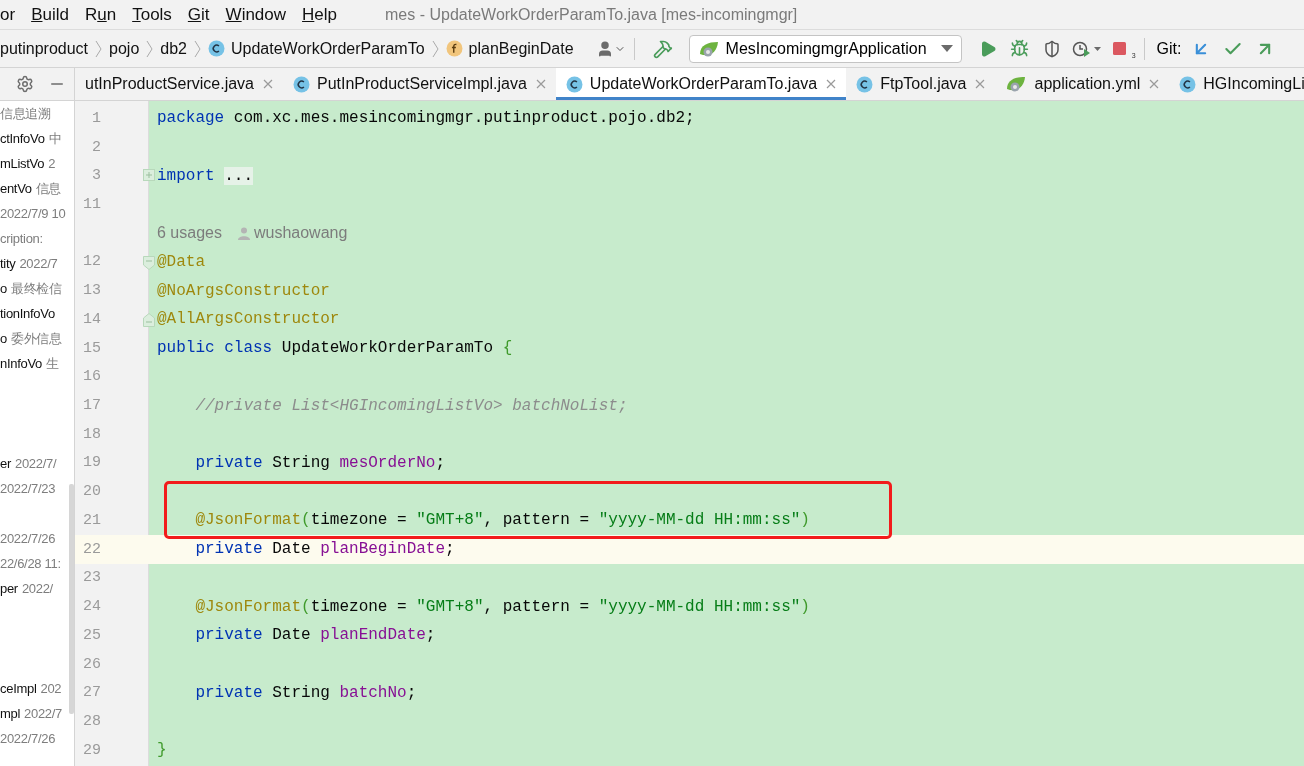 The width and height of the screenshot is (1304, 766). Describe the element at coordinates (91, 721) in the screenshot. I see `line-number: 28` at that location.